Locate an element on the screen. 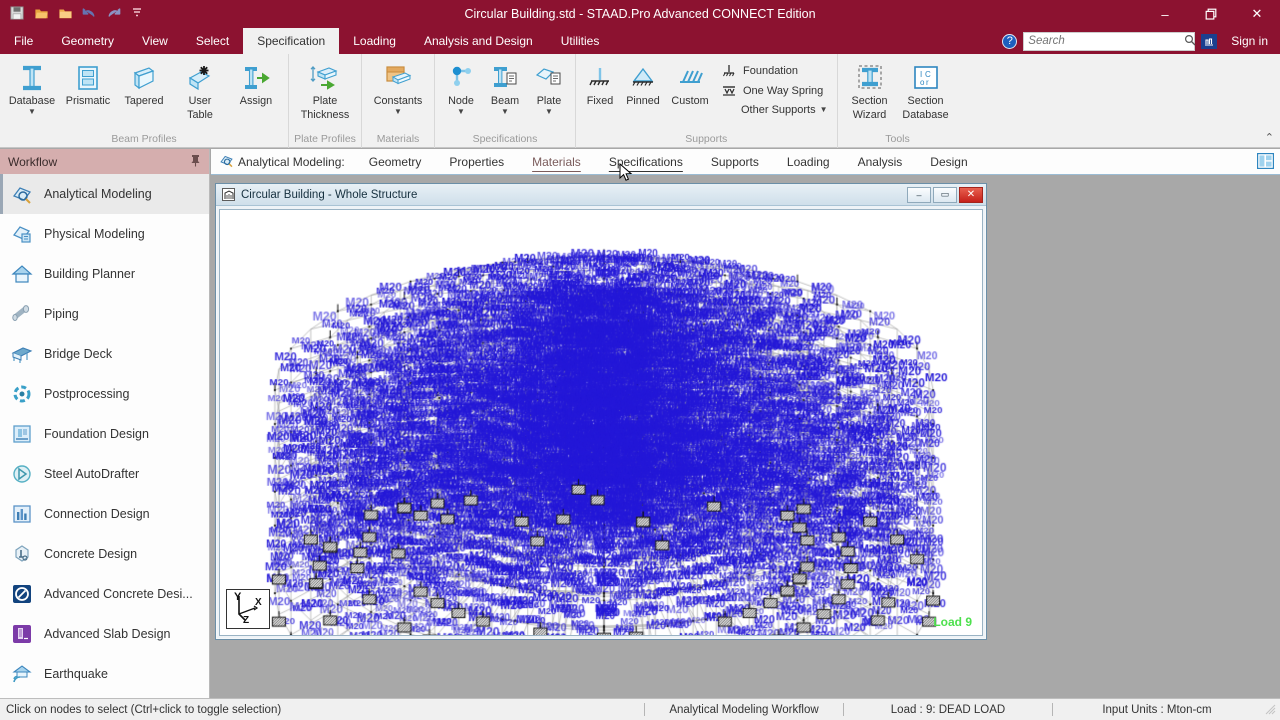 This screenshot has width=1280, height=720. workflow-sidebar-title: Workflow is located at coordinates (33, 161).